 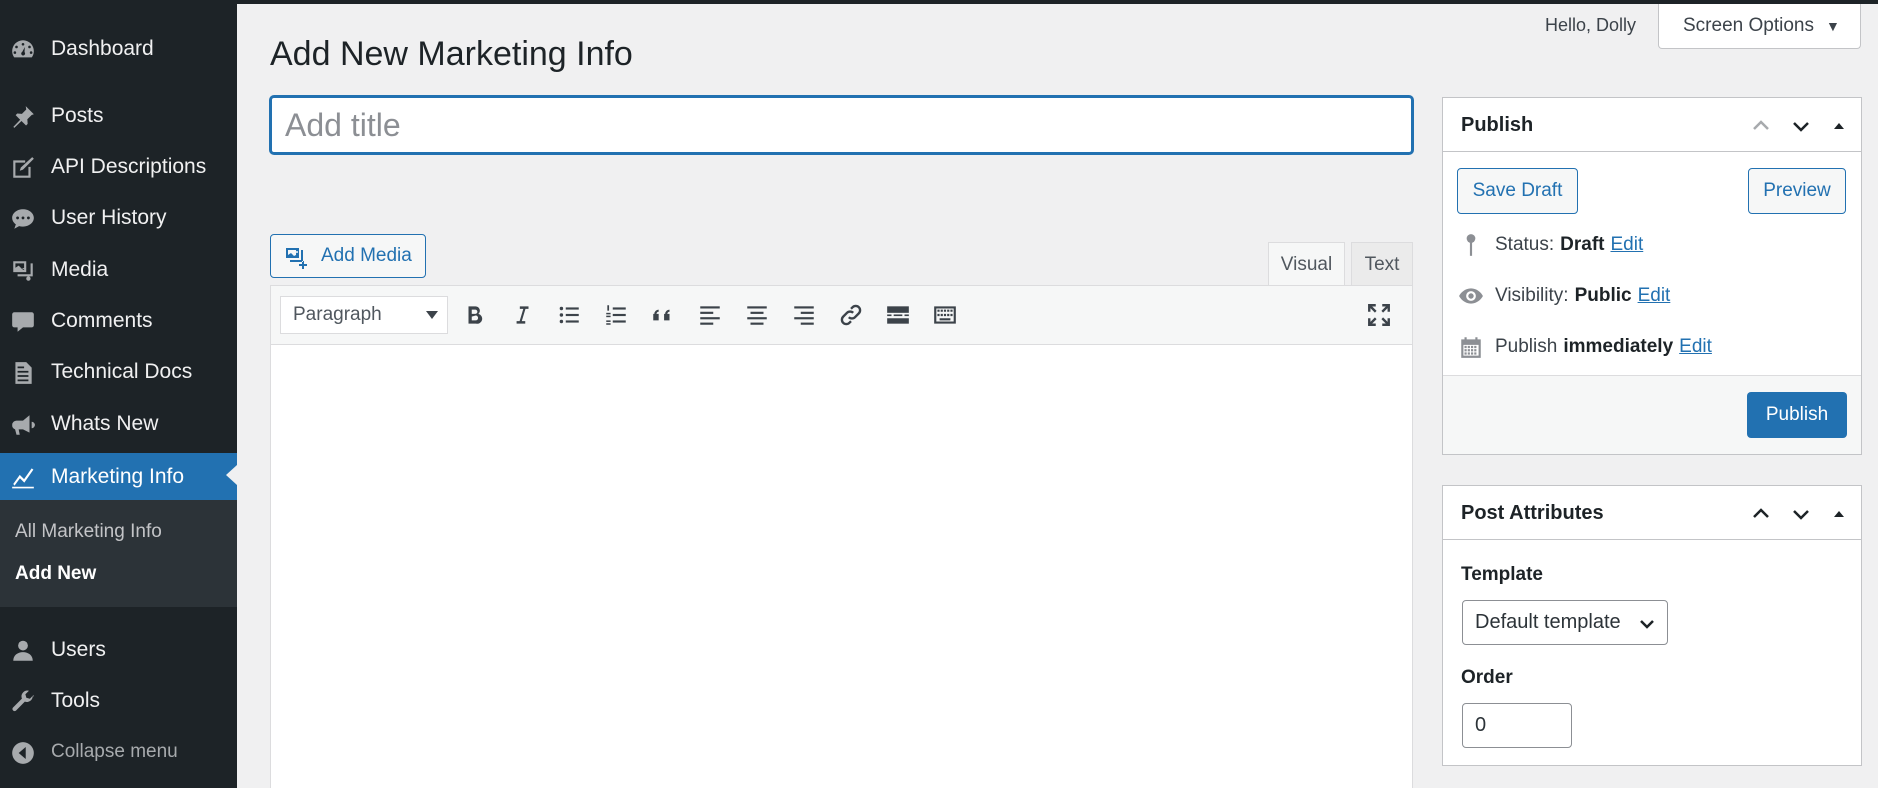 I want to click on title-input, so click(x=841, y=125).